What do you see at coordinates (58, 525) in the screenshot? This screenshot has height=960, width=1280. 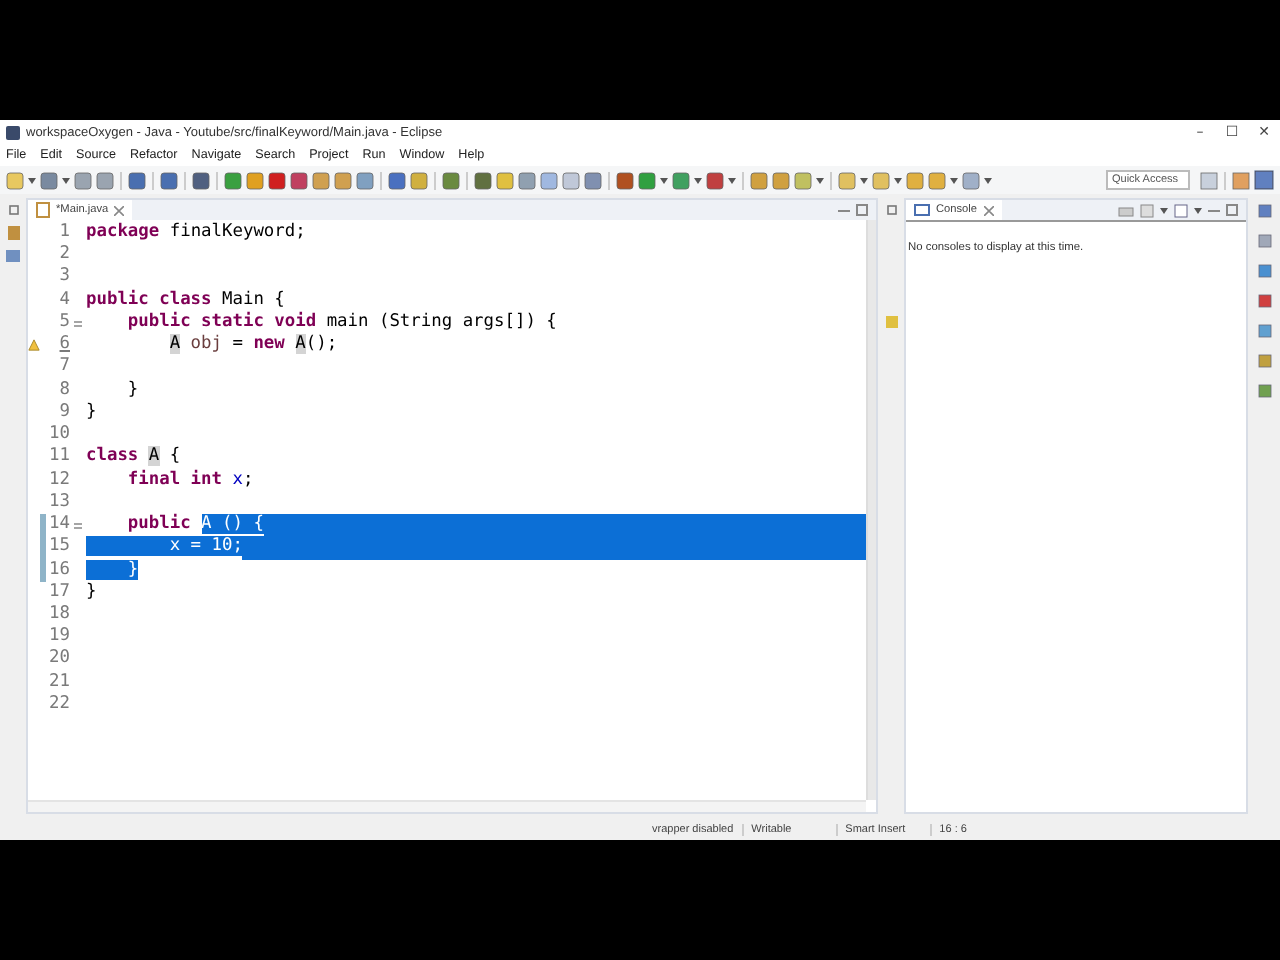 I see `line-number: 14` at bounding box center [58, 525].